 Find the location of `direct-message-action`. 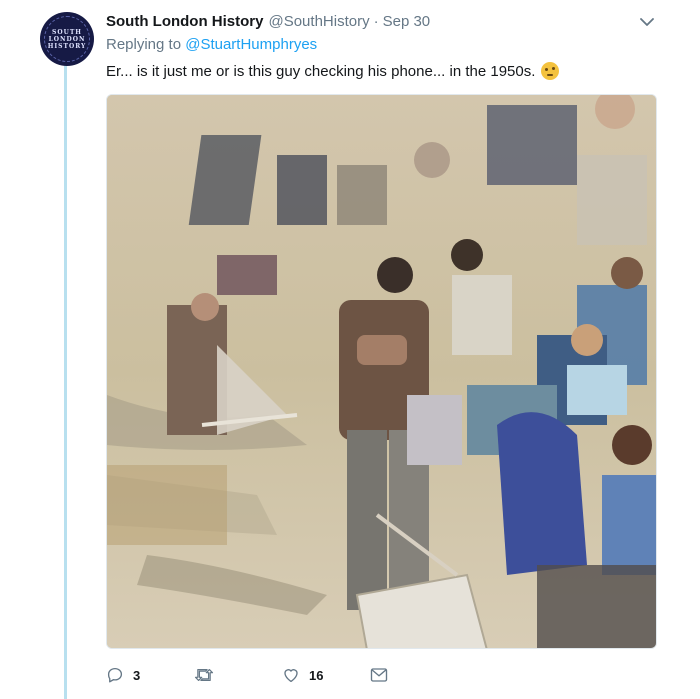

direct-message-action is located at coordinates (390, 675).